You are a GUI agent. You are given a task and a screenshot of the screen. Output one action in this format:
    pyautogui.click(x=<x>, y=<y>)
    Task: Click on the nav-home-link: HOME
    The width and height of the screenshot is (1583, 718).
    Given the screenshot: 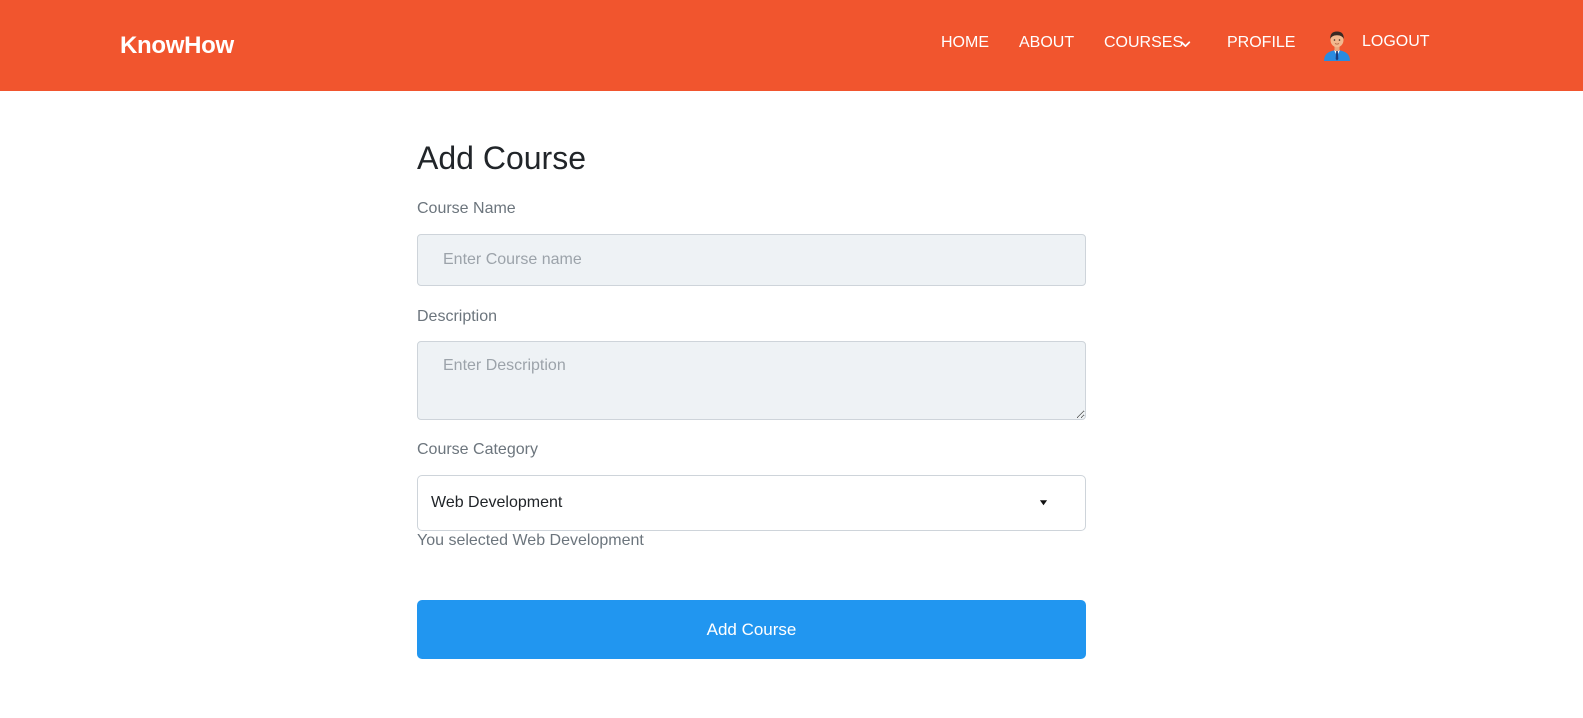 What is the action you would take?
    pyautogui.click(x=965, y=43)
    